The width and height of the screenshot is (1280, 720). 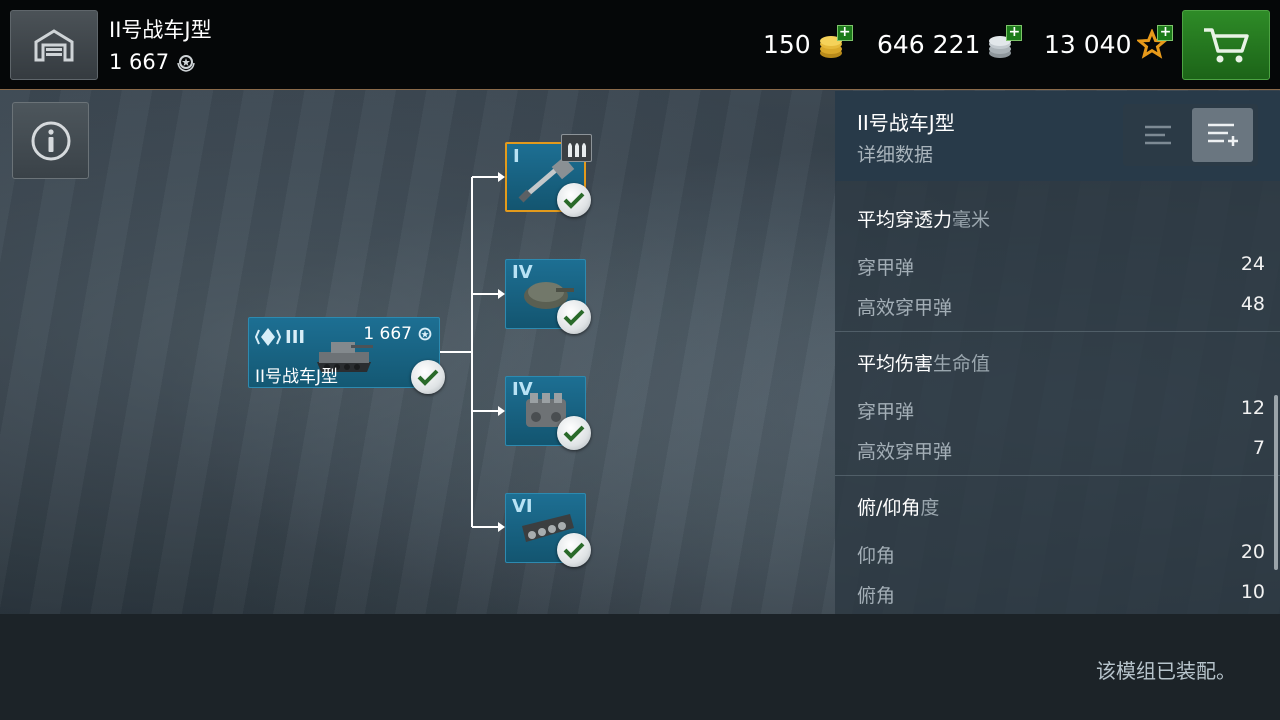 What do you see at coordinates (876, 556) in the screenshot?
I see `stat-label: 仰角` at bounding box center [876, 556].